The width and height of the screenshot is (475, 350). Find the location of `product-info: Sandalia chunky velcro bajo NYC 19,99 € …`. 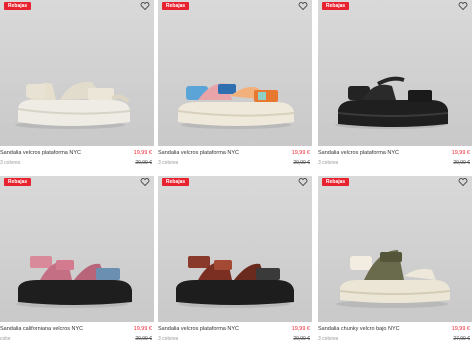

product-info: Sandalia chunky velcro bajo NYC 19,99 € … is located at coordinates (395, 338).